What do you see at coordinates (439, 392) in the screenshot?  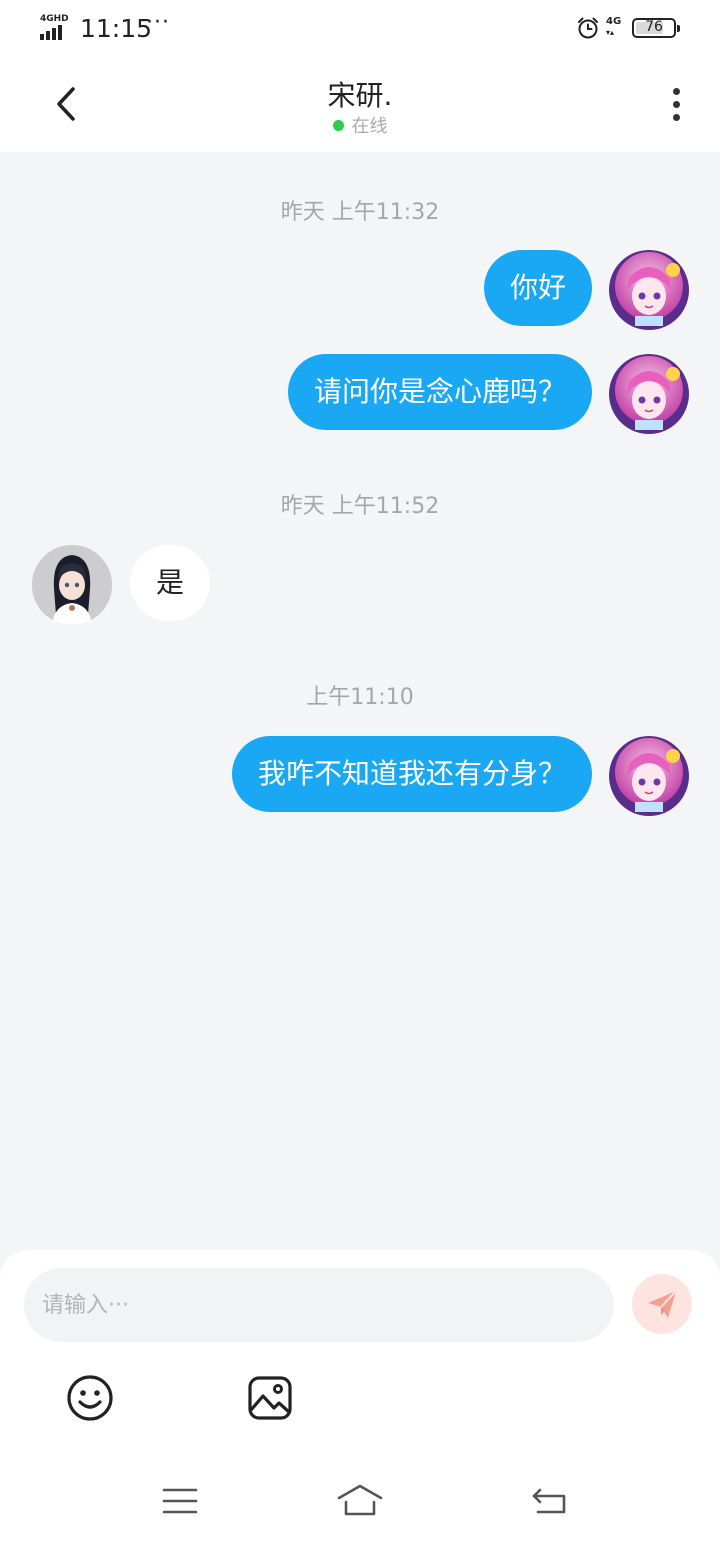 I see `outgoing-message-bubble: 请问你是念心鹿吗？` at bounding box center [439, 392].